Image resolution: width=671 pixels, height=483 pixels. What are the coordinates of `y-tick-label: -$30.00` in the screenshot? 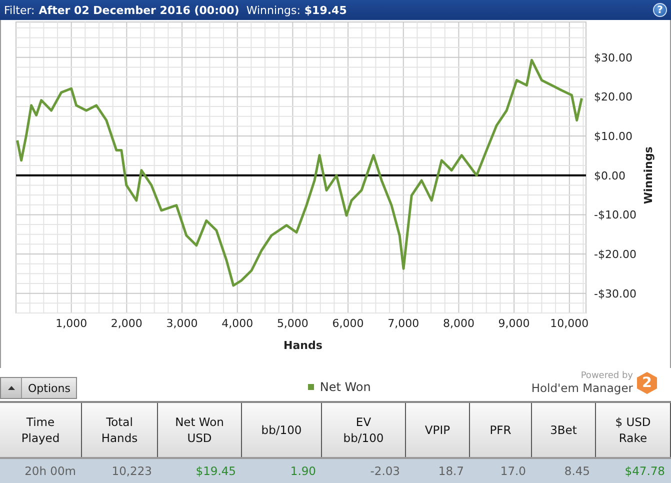 It's located at (615, 293).